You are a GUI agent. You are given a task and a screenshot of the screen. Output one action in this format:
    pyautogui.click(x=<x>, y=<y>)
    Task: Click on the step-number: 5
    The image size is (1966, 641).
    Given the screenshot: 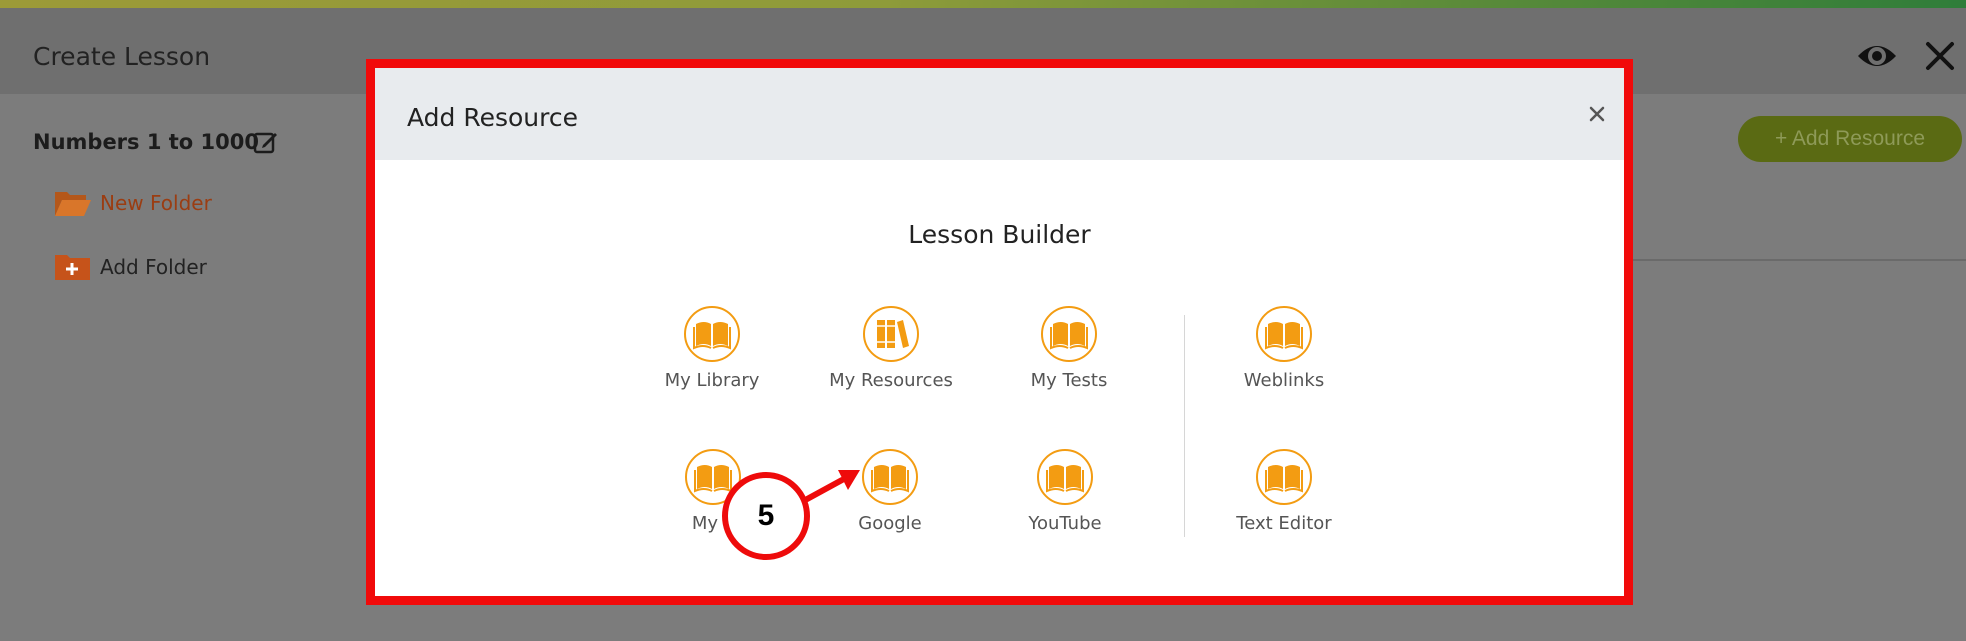 What is the action you would take?
    pyautogui.click(x=766, y=515)
    